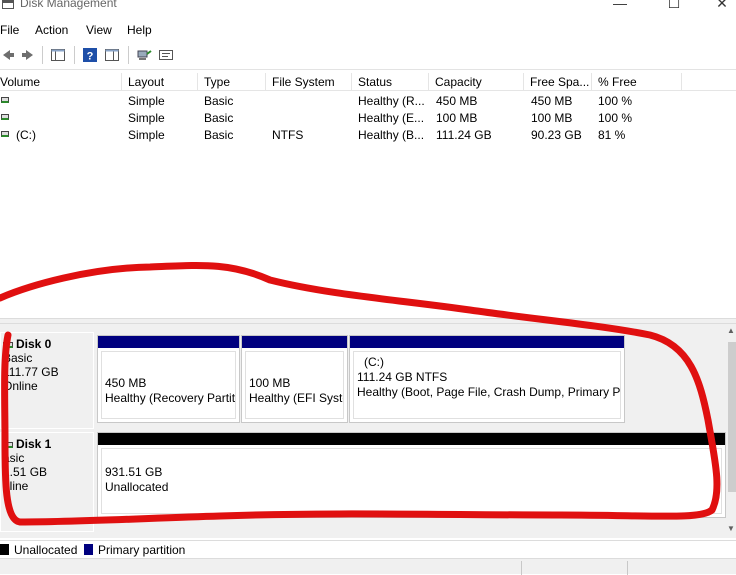 Image resolution: width=736 pixels, height=575 pixels. Describe the element at coordinates (457, 118) in the screenshot. I see `capacity-cell: 100 MB` at that location.